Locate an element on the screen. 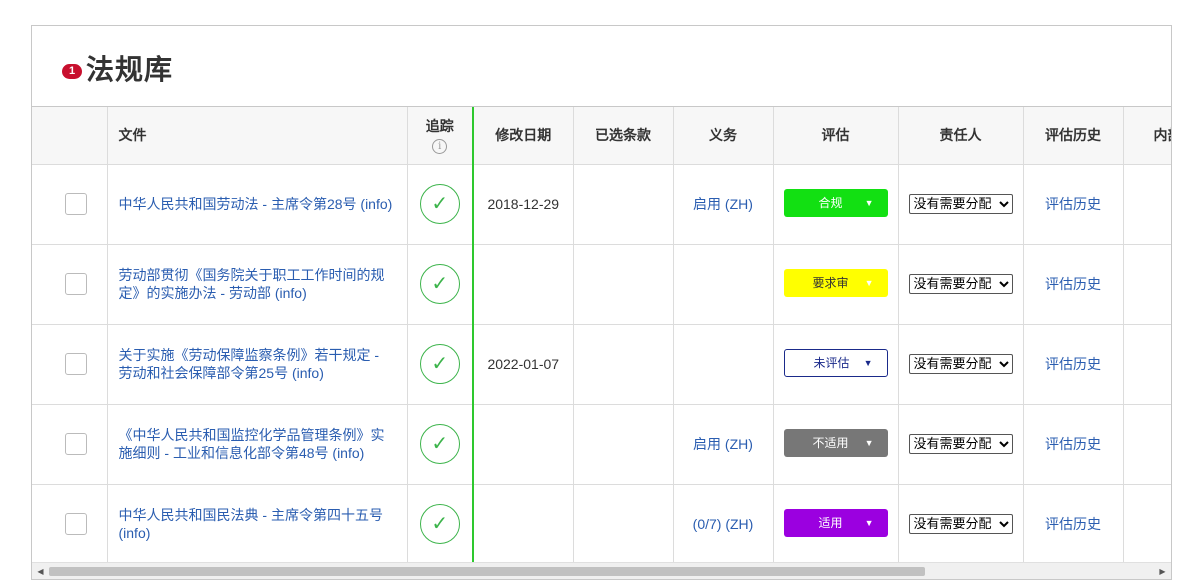  document-cell: 中华人民共和国民法典 - 主席令第四十五号 (info) is located at coordinates (257, 524).